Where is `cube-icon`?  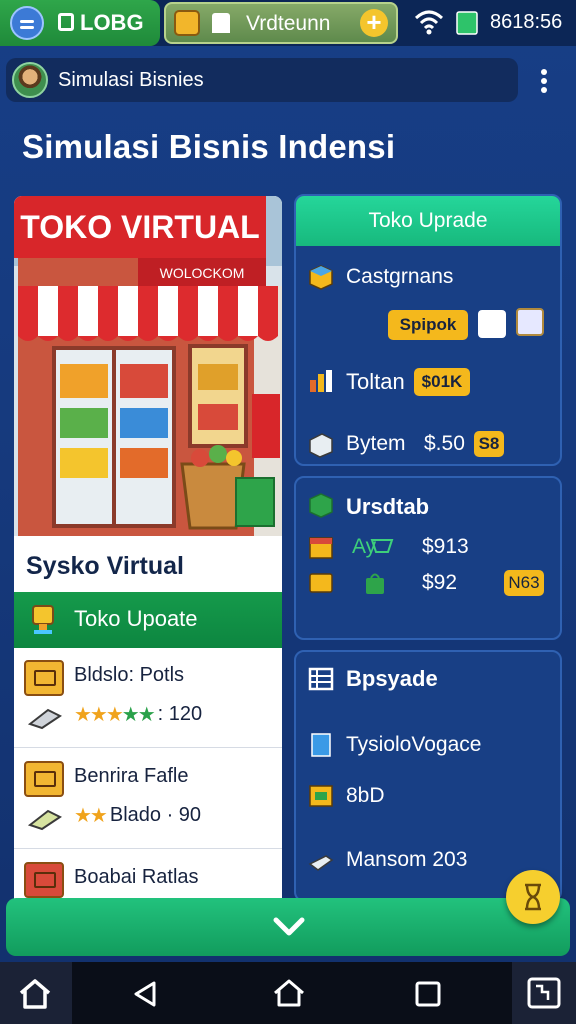 cube-icon is located at coordinates (321, 505).